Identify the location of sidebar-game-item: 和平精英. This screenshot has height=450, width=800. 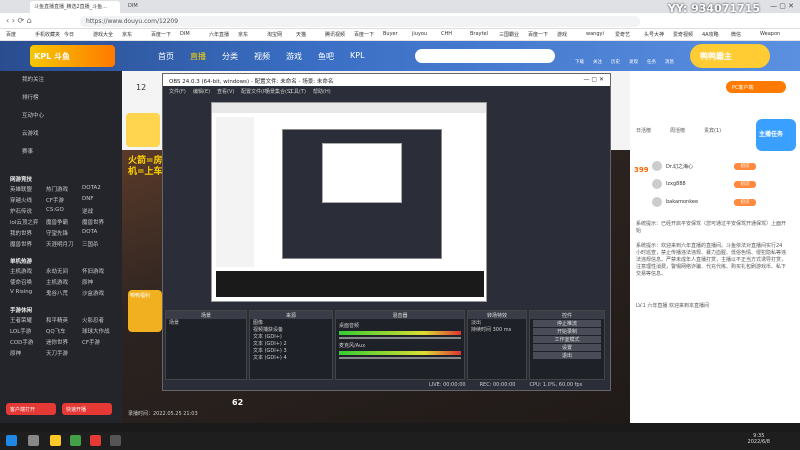
(57, 320).